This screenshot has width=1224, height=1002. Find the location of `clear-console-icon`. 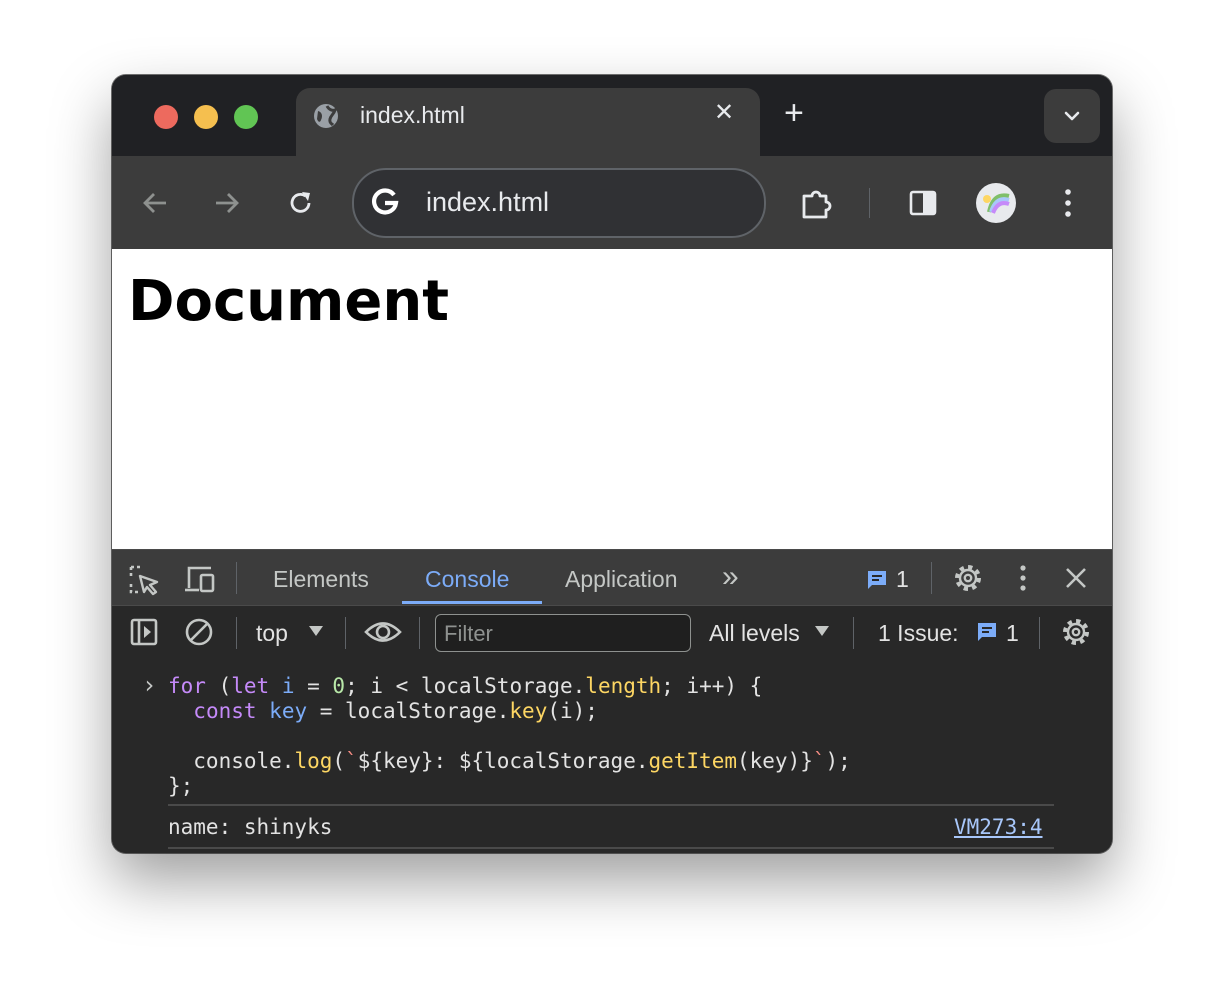

clear-console-icon is located at coordinates (199, 632).